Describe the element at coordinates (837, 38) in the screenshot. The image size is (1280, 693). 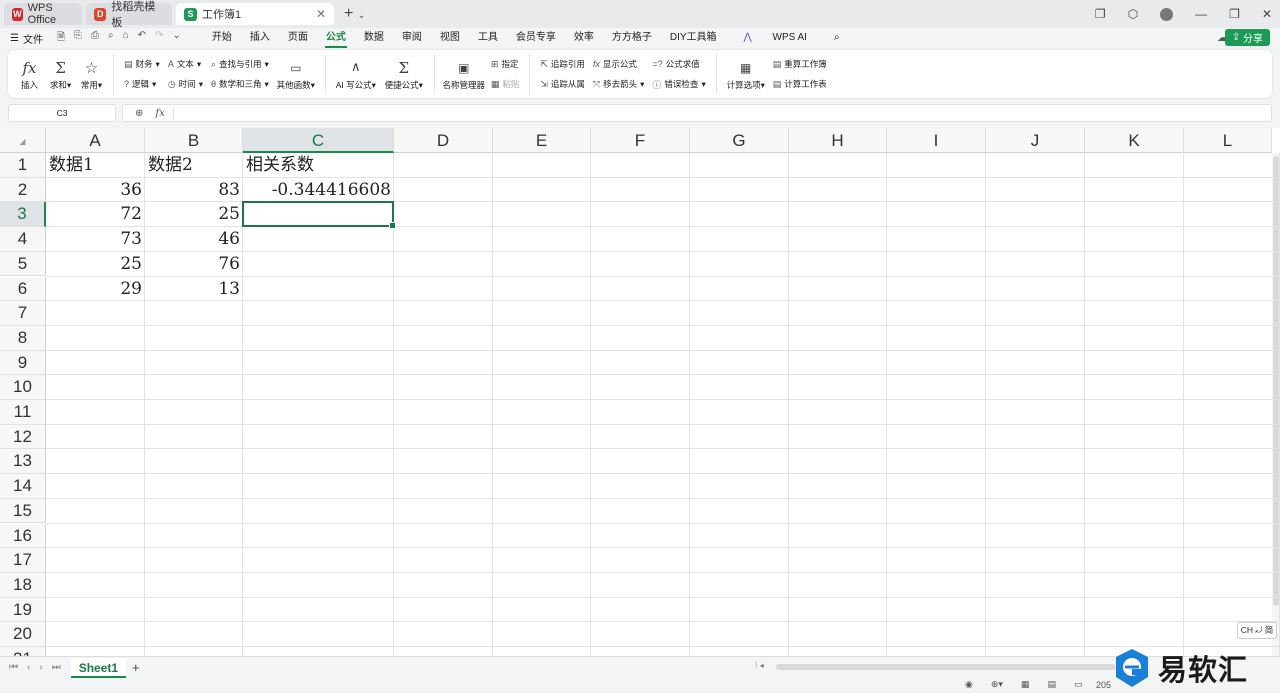
I see `search-icon: ⌕` at that location.